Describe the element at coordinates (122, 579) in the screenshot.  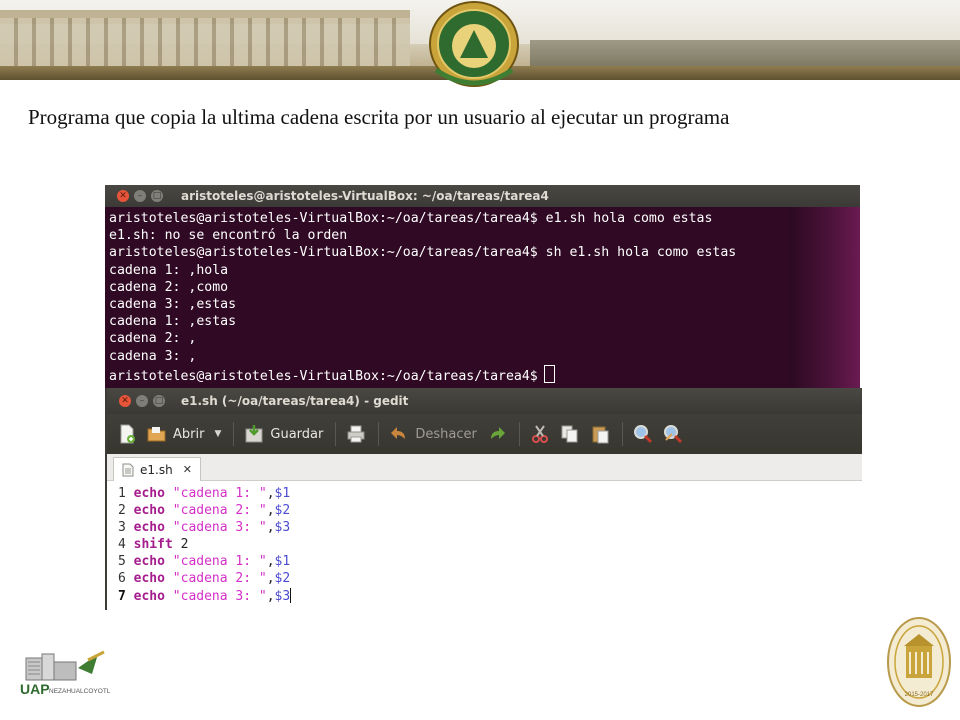
I see `line-number: 6` at that location.